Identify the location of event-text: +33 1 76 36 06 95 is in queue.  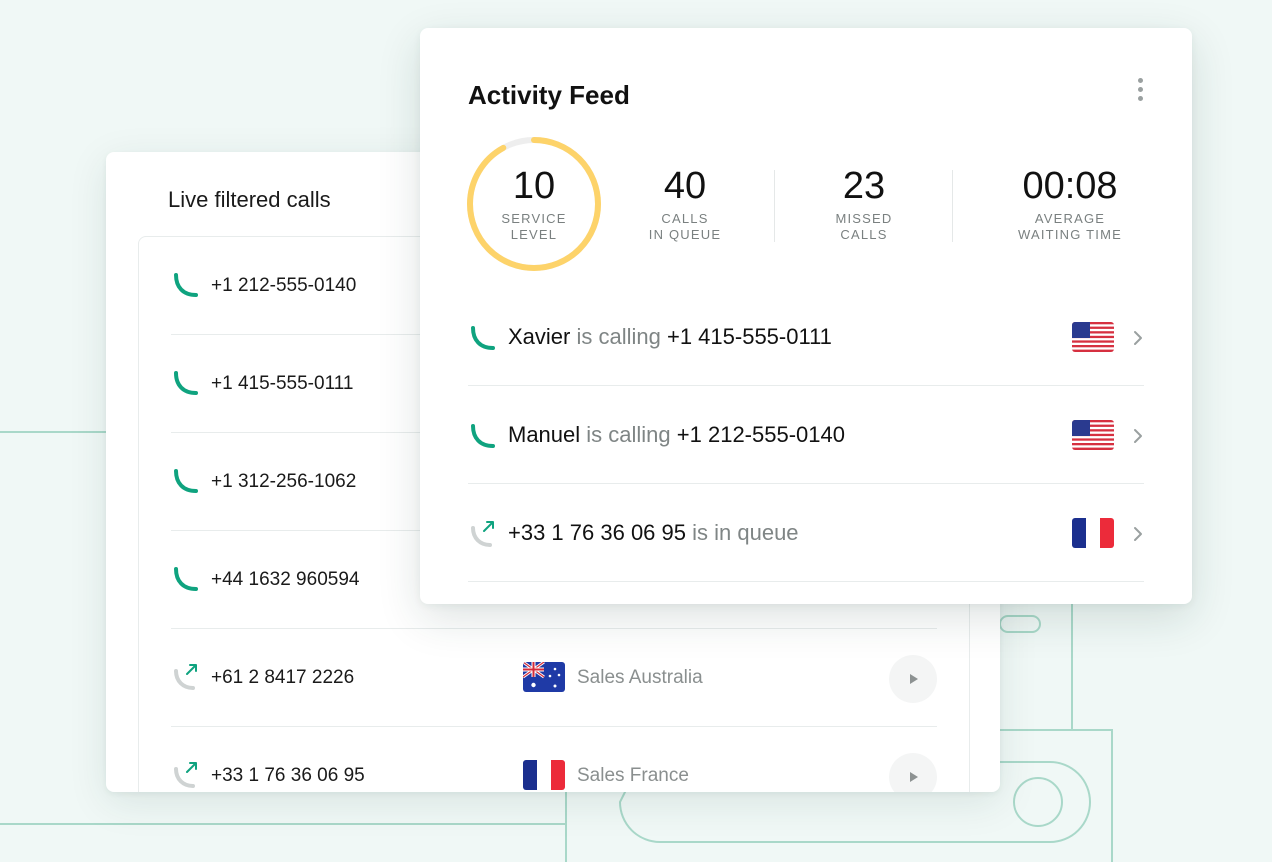
(653, 532).